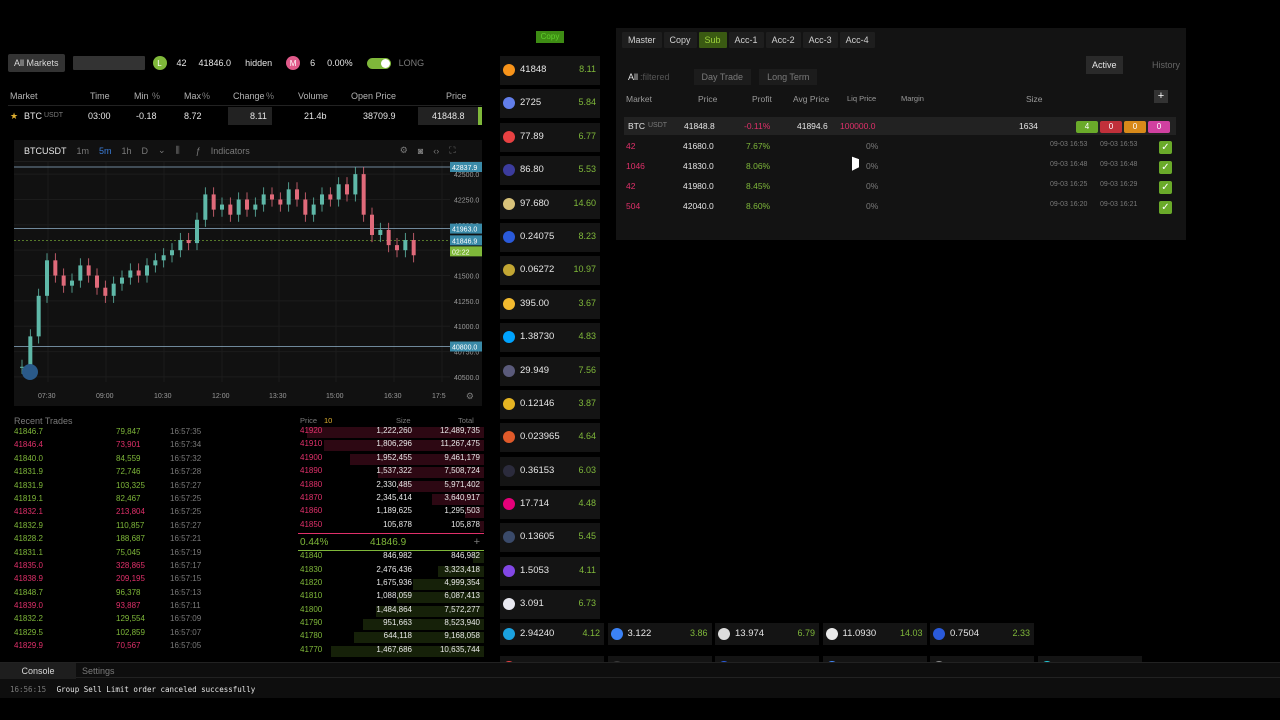 The width and height of the screenshot is (1280, 720). I want to click on ticker-item: 2.94240 4.12, so click(552, 634).